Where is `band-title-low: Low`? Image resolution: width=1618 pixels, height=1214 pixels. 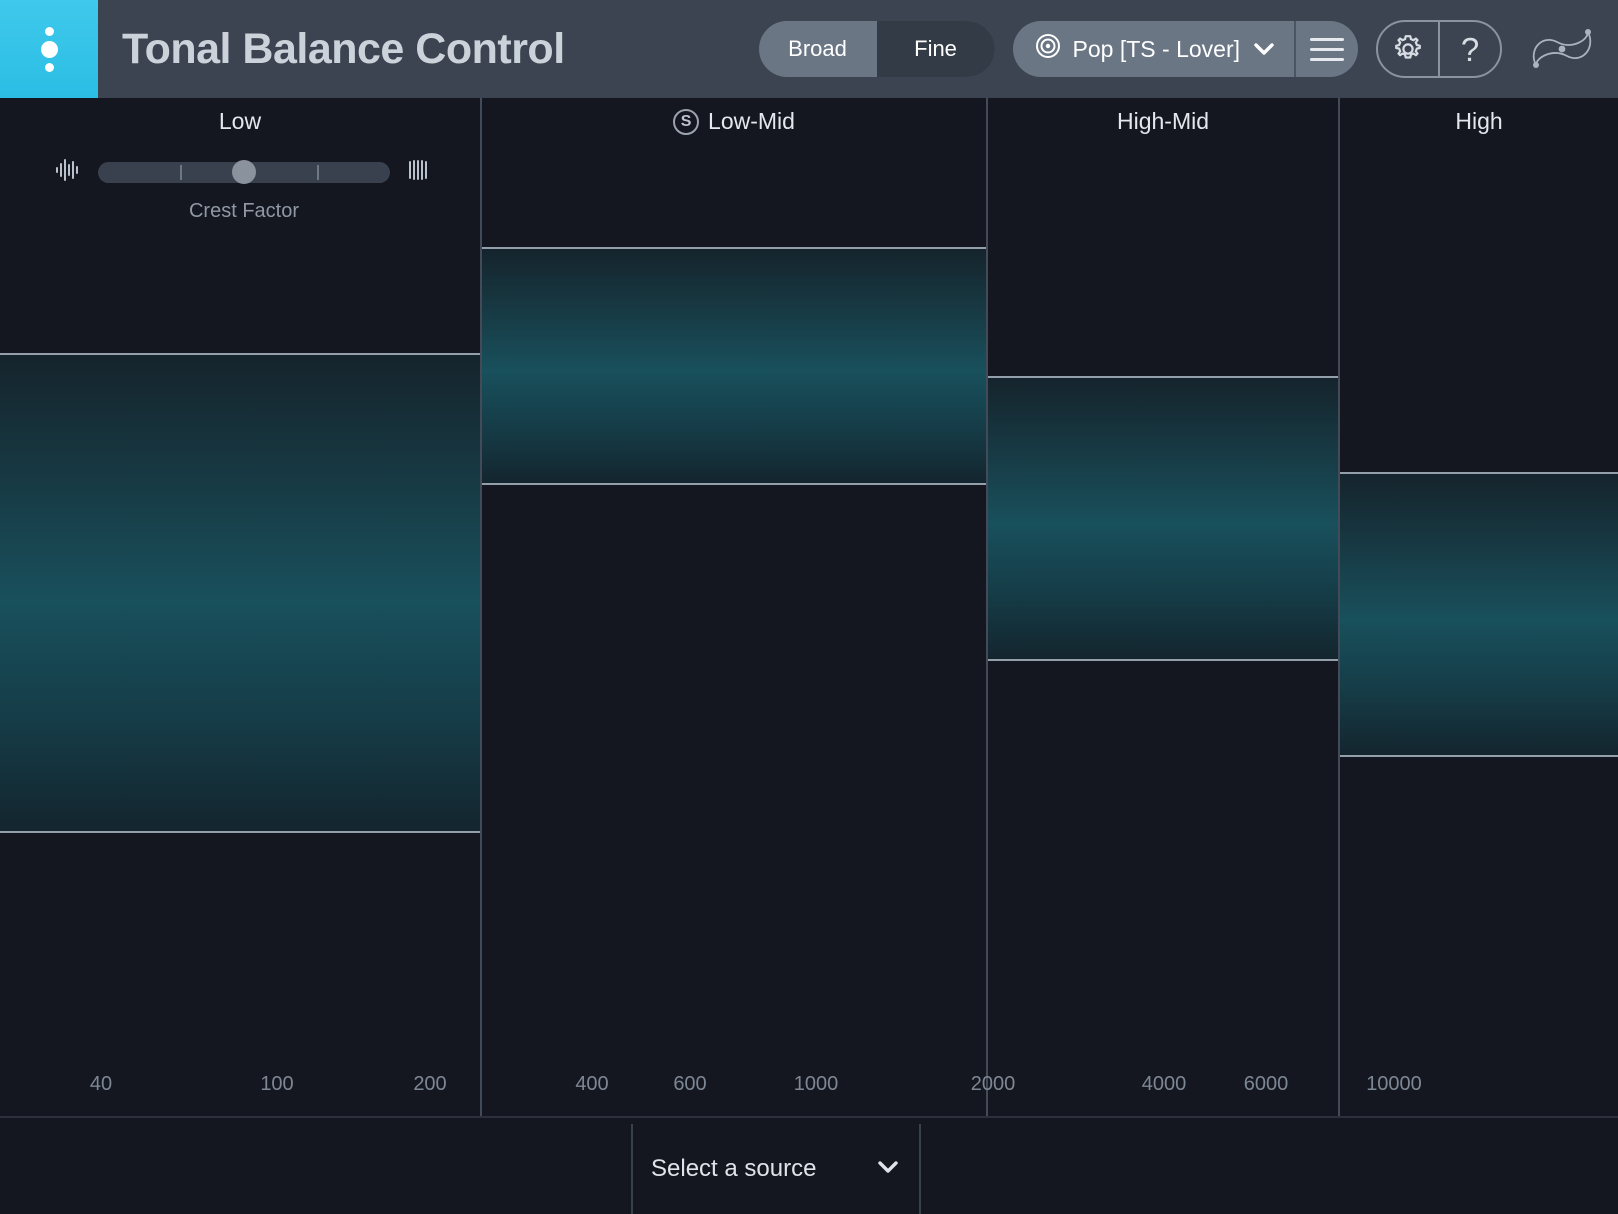 band-title-low: Low is located at coordinates (240, 121).